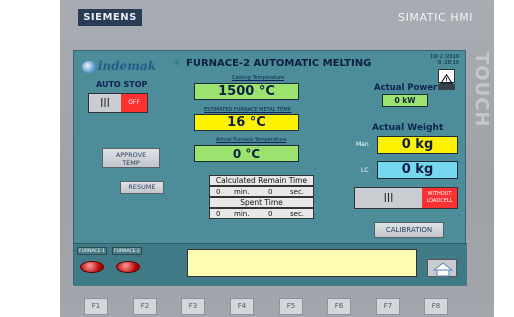 The image size is (514, 317). Describe the element at coordinates (142, 187) in the screenshot. I see `resume-button: RESUME` at that location.